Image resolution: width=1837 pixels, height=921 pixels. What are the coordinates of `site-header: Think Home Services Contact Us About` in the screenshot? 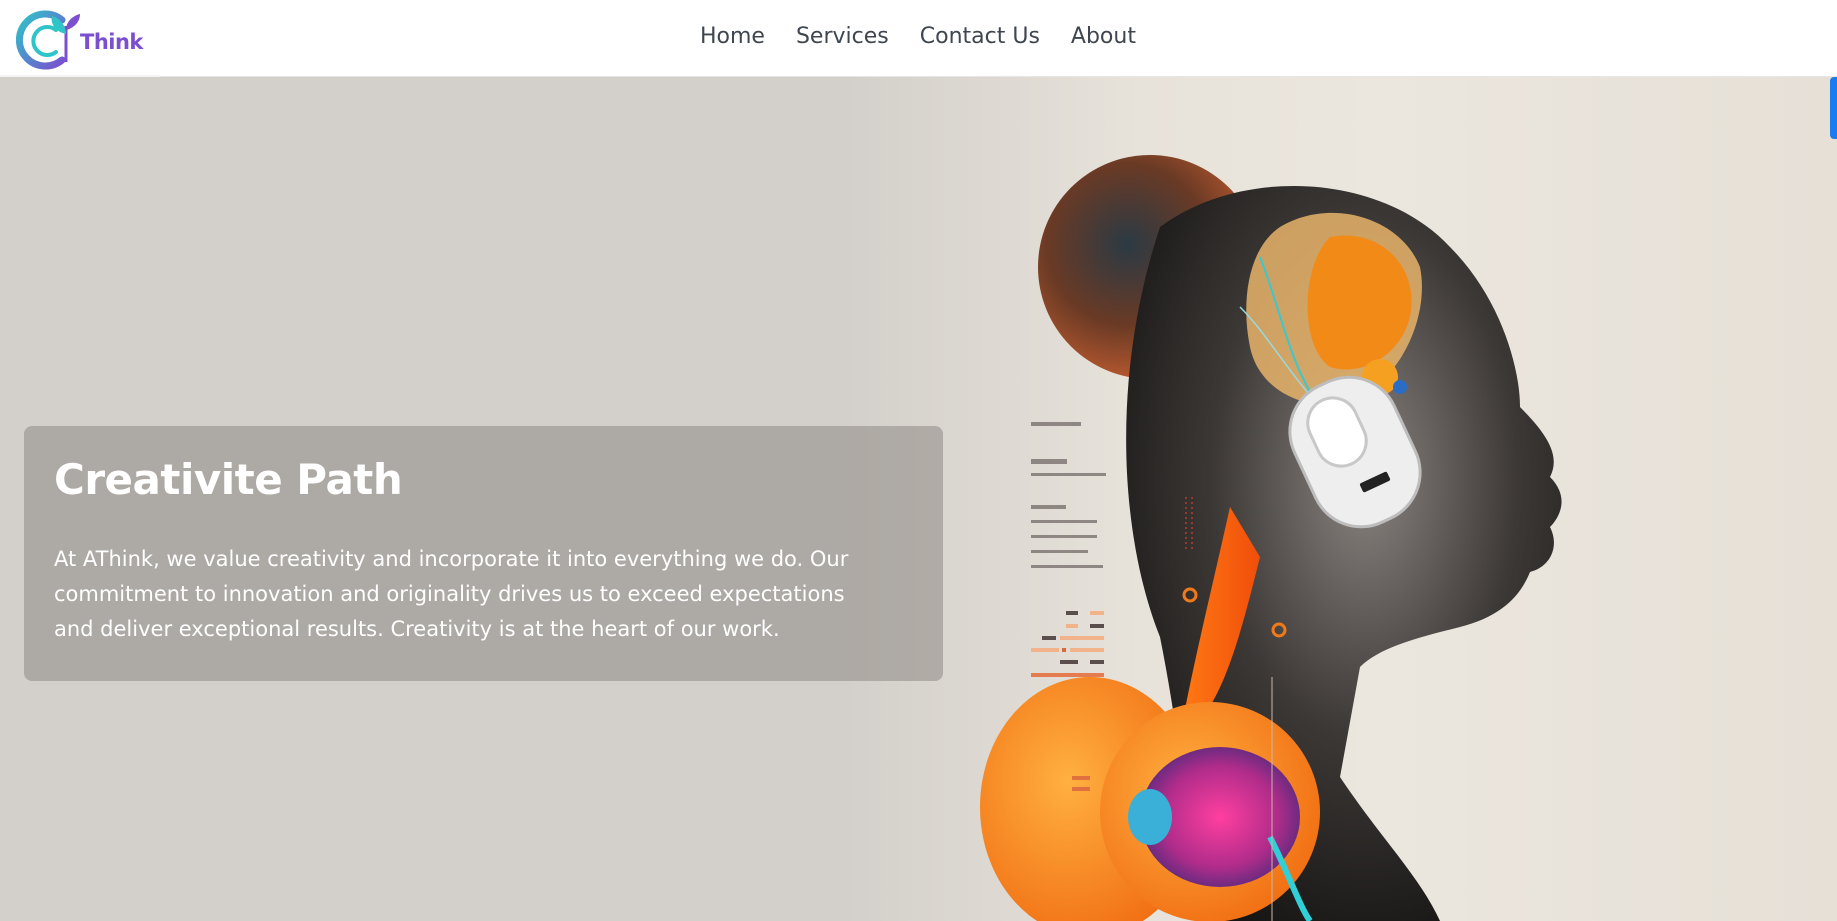 It's located at (918, 38).